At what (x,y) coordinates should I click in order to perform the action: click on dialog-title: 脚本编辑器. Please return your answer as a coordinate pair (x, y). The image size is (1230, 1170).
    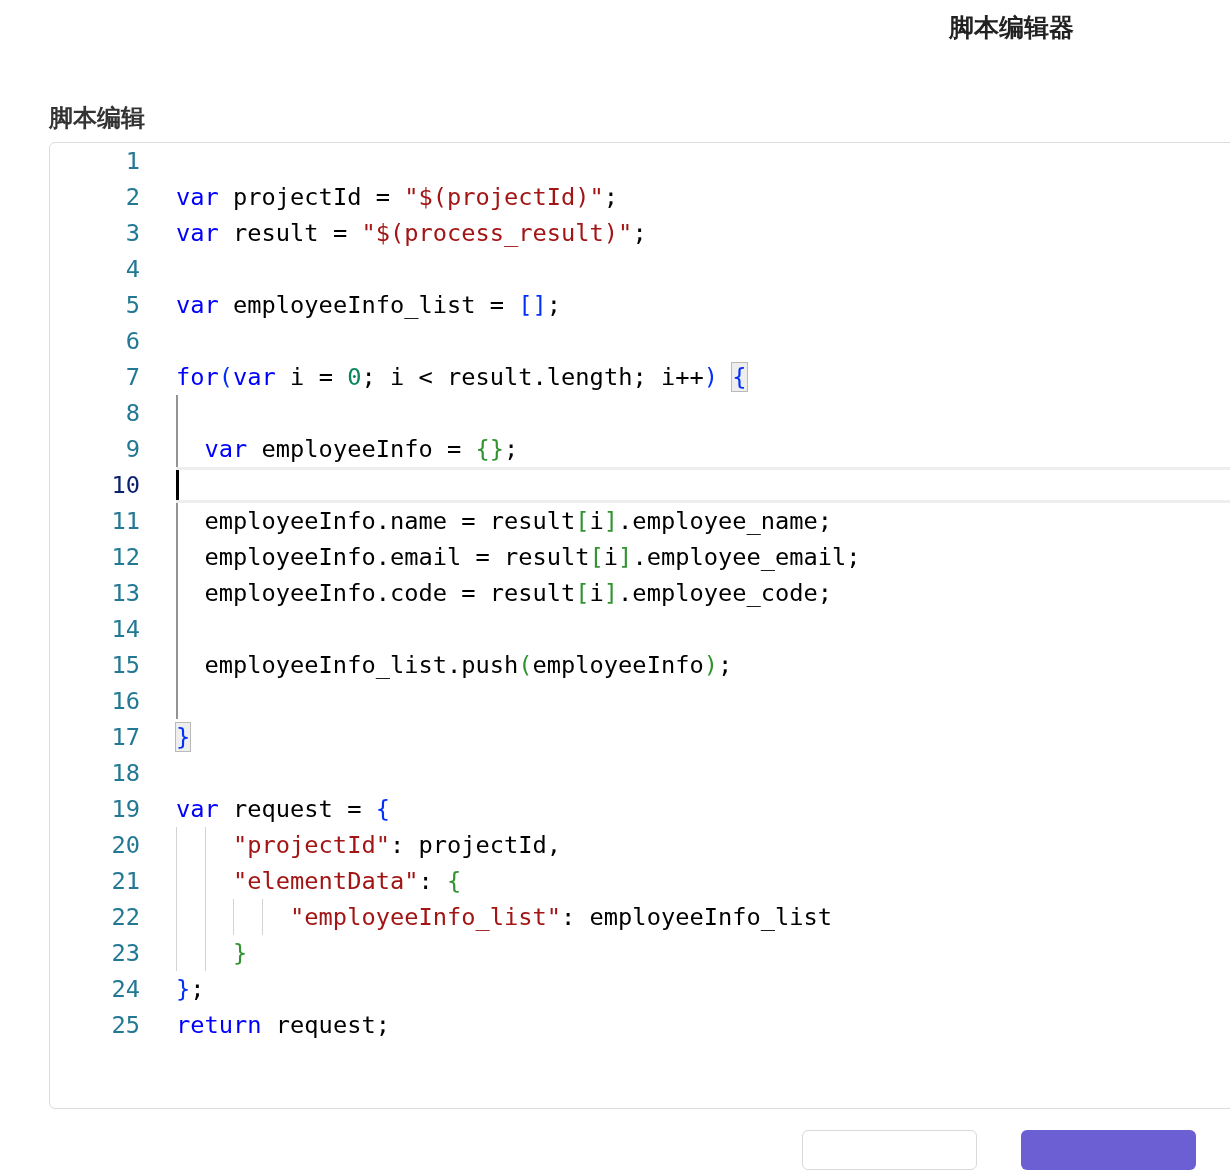
    Looking at the image, I should click on (1011, 28).